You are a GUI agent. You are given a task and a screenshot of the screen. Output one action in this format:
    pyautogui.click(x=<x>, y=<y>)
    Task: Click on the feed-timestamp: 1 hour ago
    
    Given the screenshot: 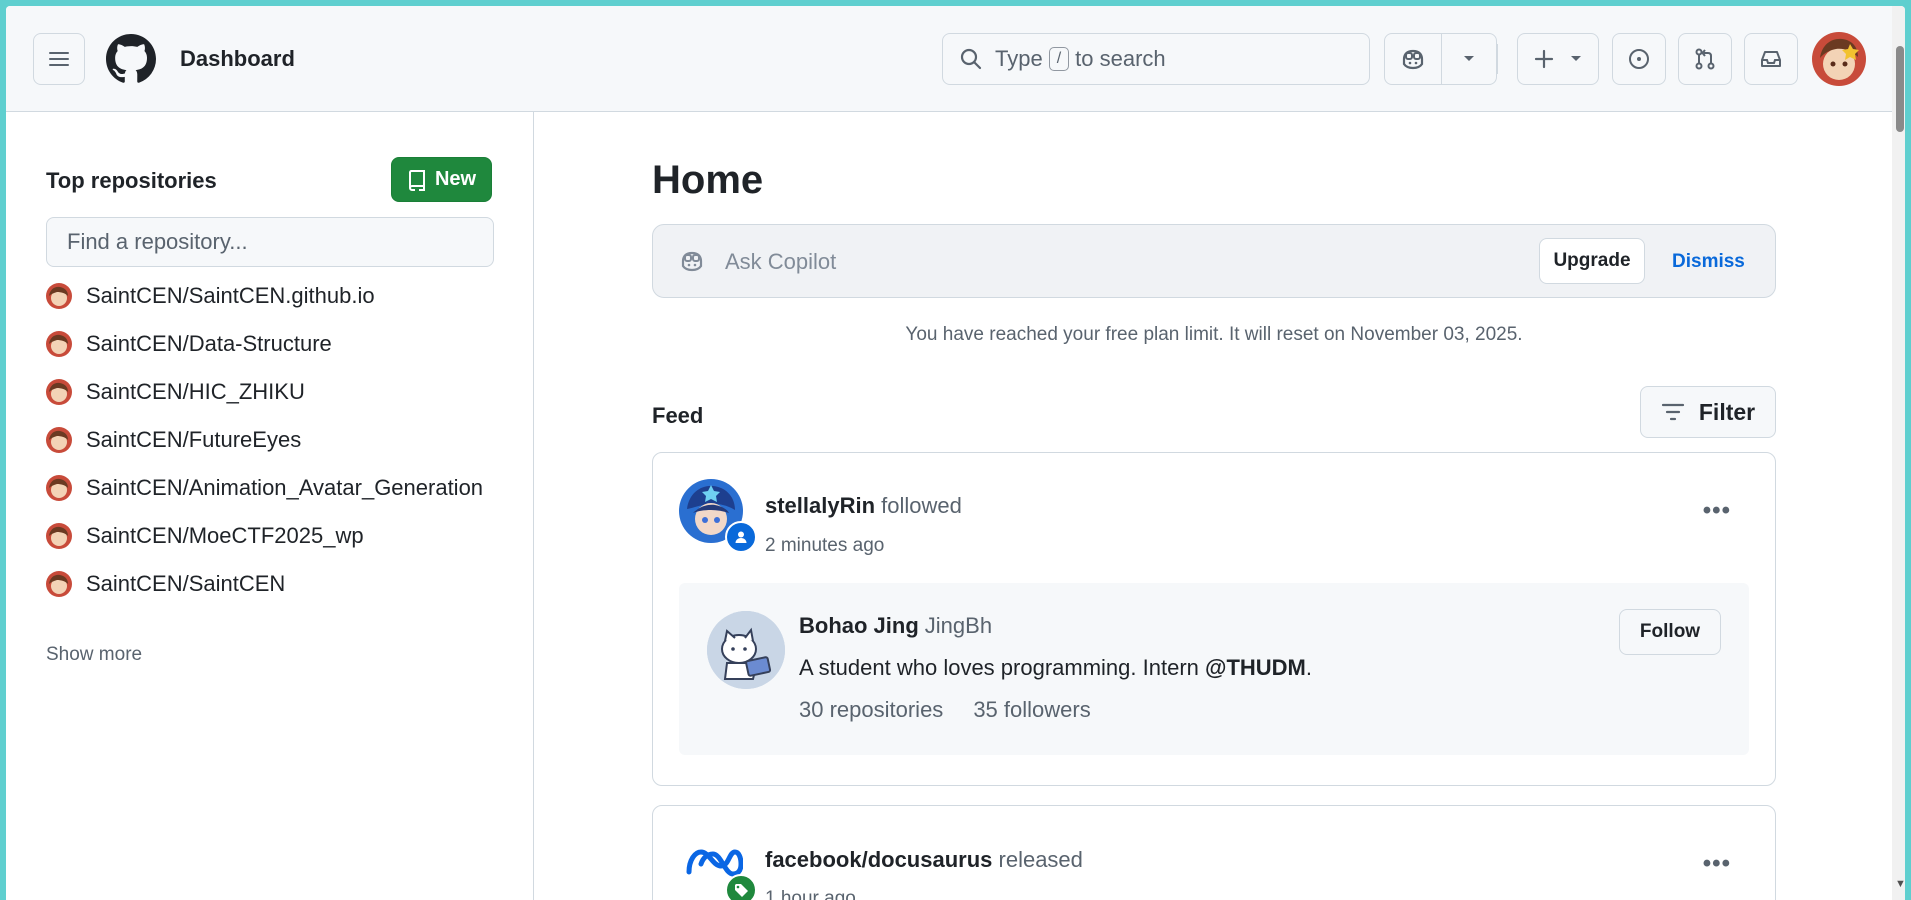 What is the action you would take?
    pyautogui.click(x=810, y=894)
    